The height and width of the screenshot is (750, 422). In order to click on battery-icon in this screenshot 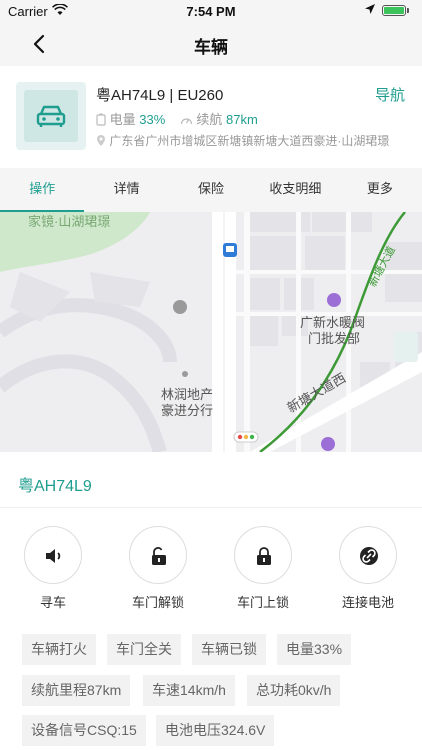, I will do `click(394, 10)`.